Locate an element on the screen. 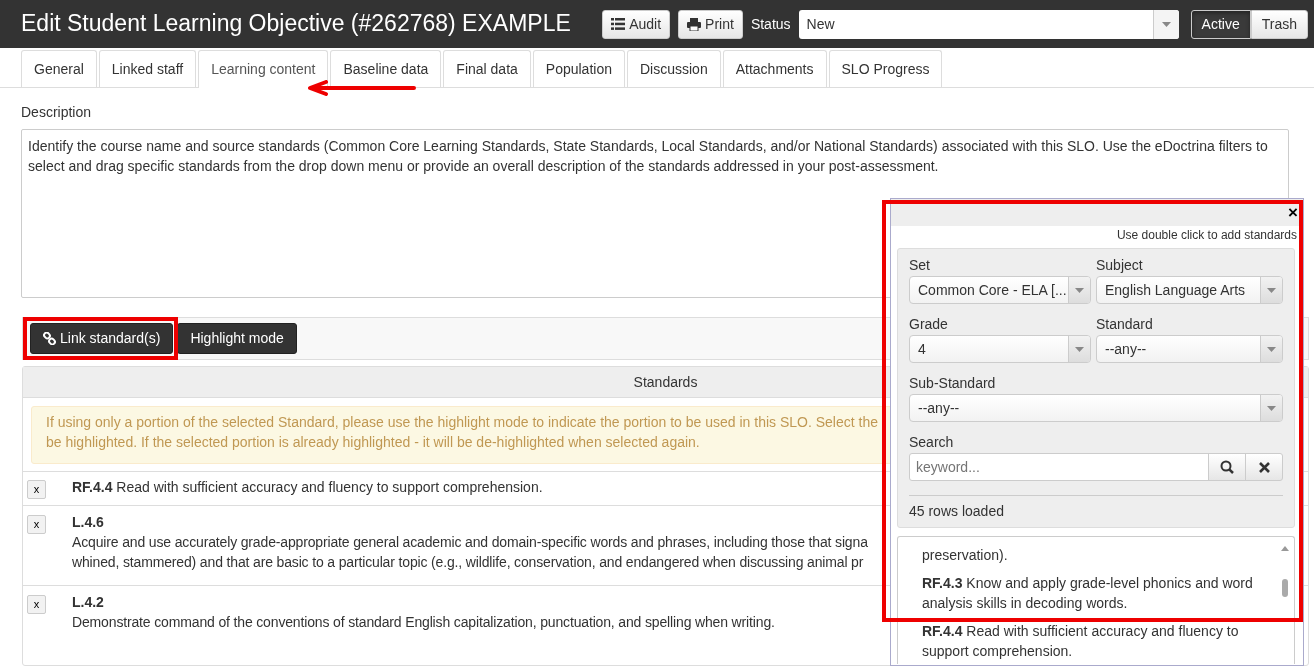  standard-item: preservation). is located at coordinates (1097, 555).